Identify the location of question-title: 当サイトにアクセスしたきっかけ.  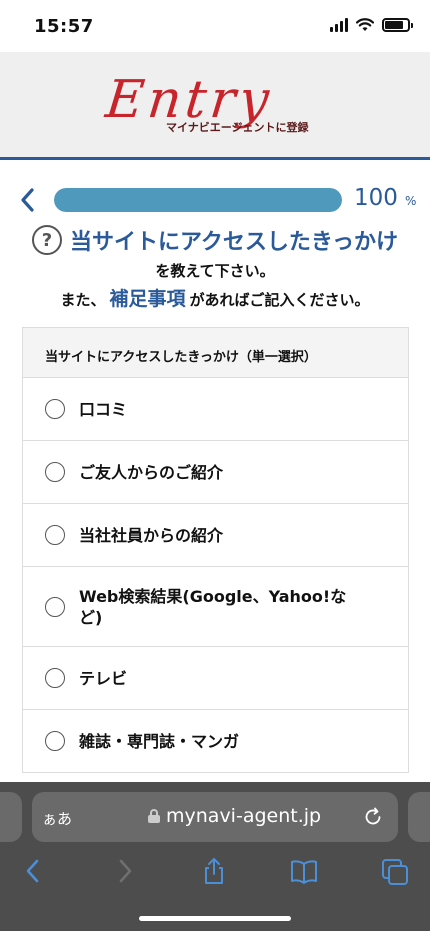
(234, 242).